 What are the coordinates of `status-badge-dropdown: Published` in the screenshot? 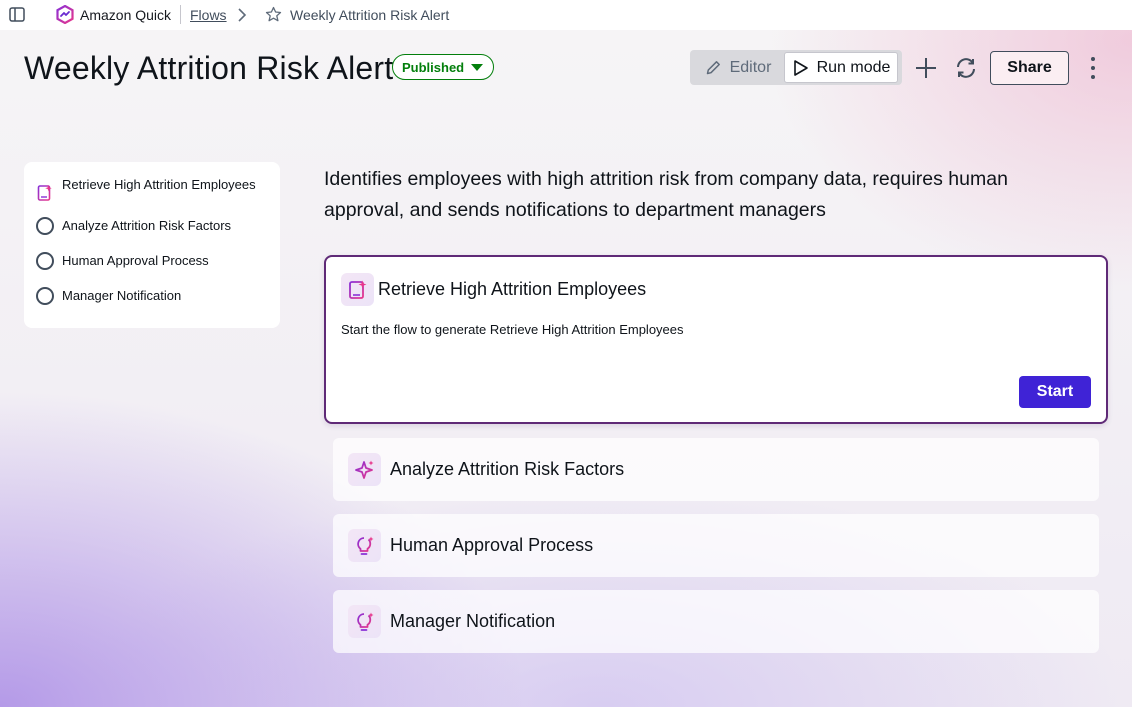 It's located at (443, 67).